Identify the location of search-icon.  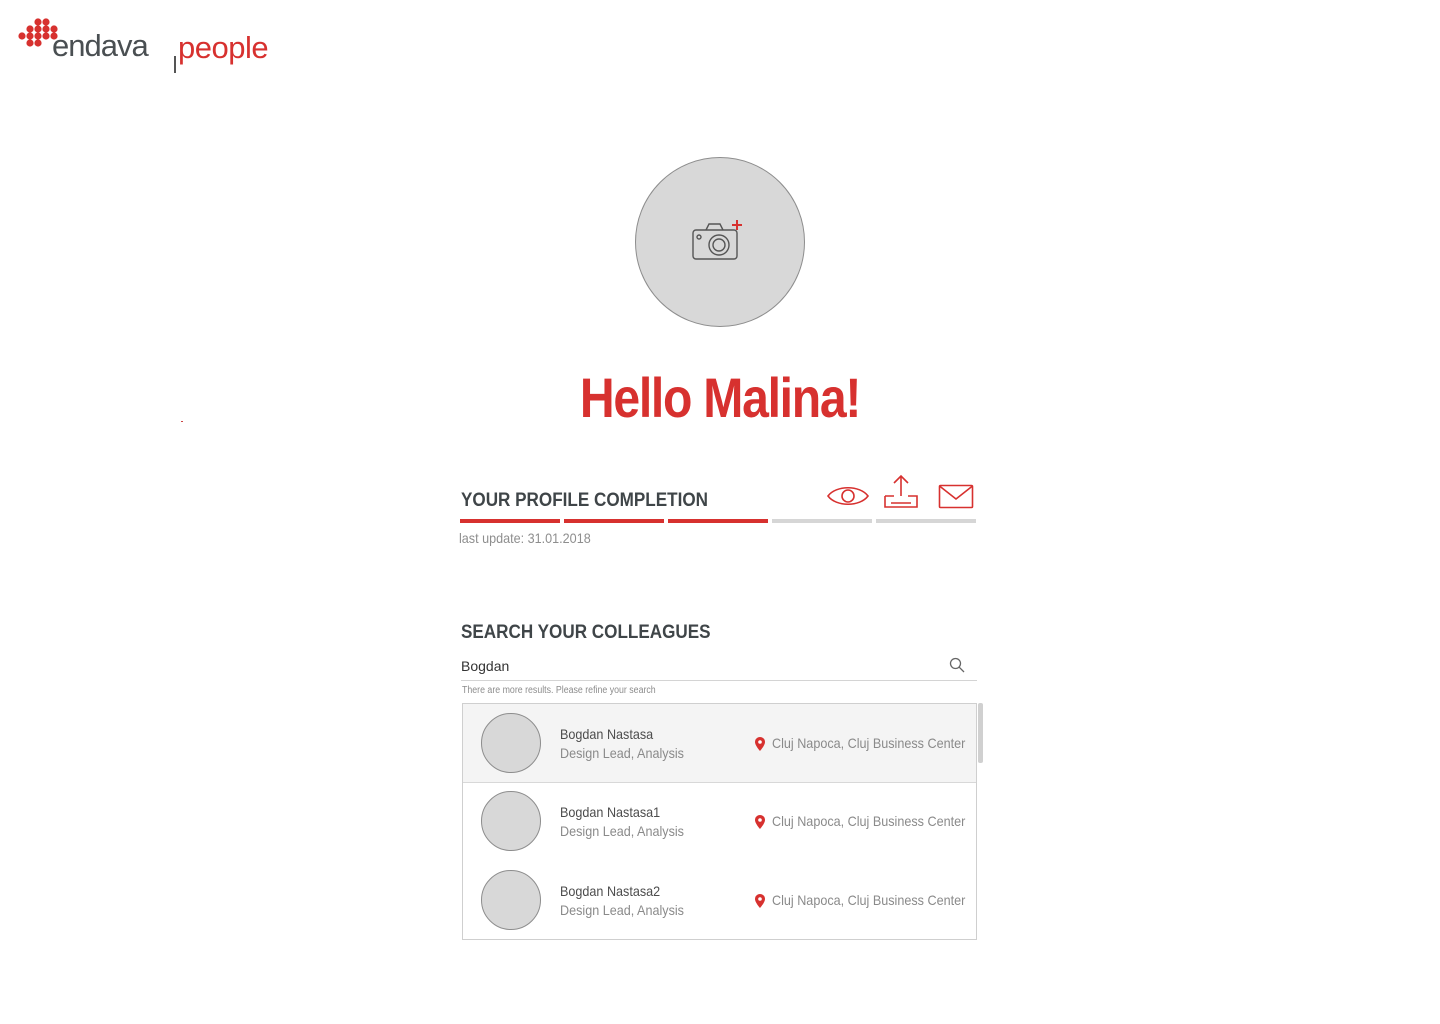
(957, 665).